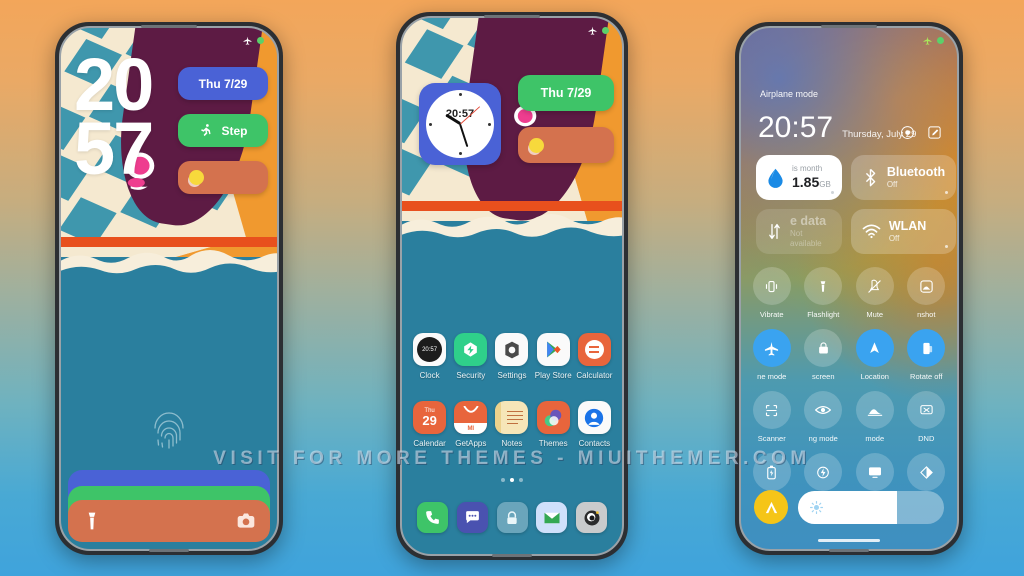  I want to click on airplane-mode-status: Airplane mode, so click(789, 94).